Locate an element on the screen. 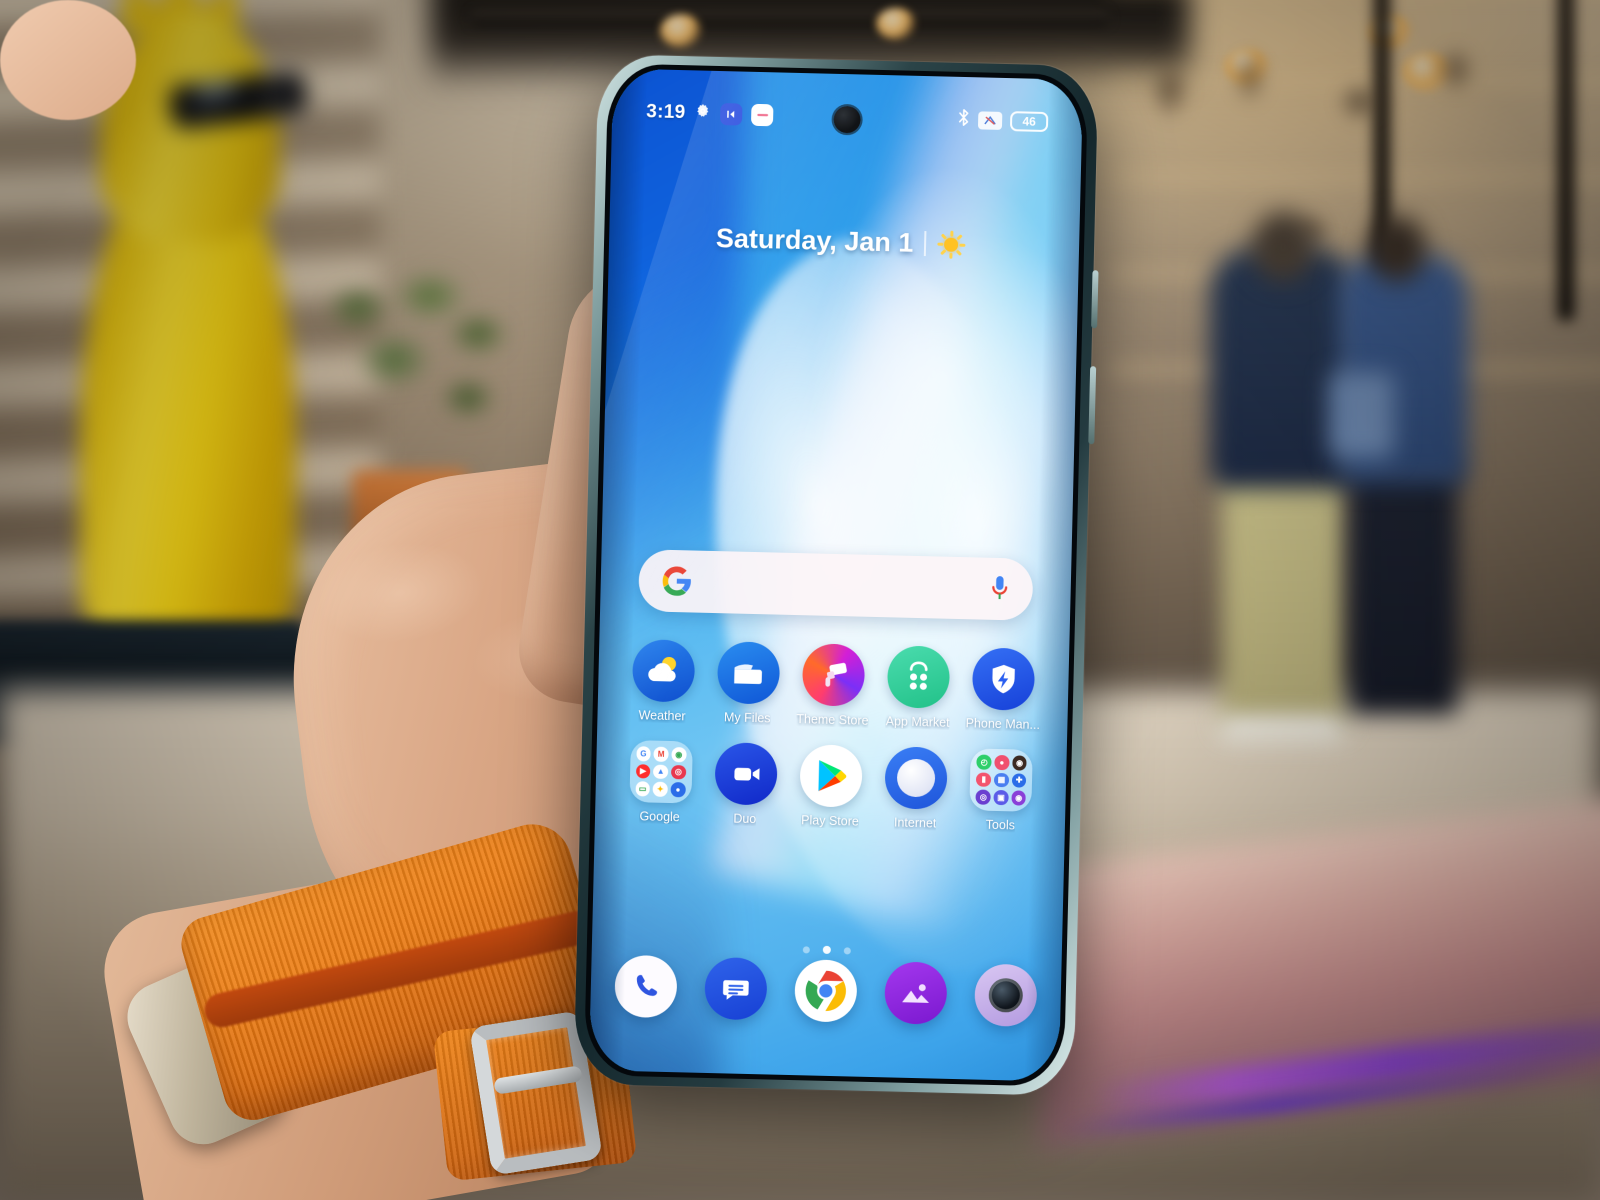 Image resolution: width=1600 pixels, height=1200 pixels. app-folder-google: G M ◉ ▶ ▲ ◎ ▭ ✦ ● Google is located at coordinates (660, 782).